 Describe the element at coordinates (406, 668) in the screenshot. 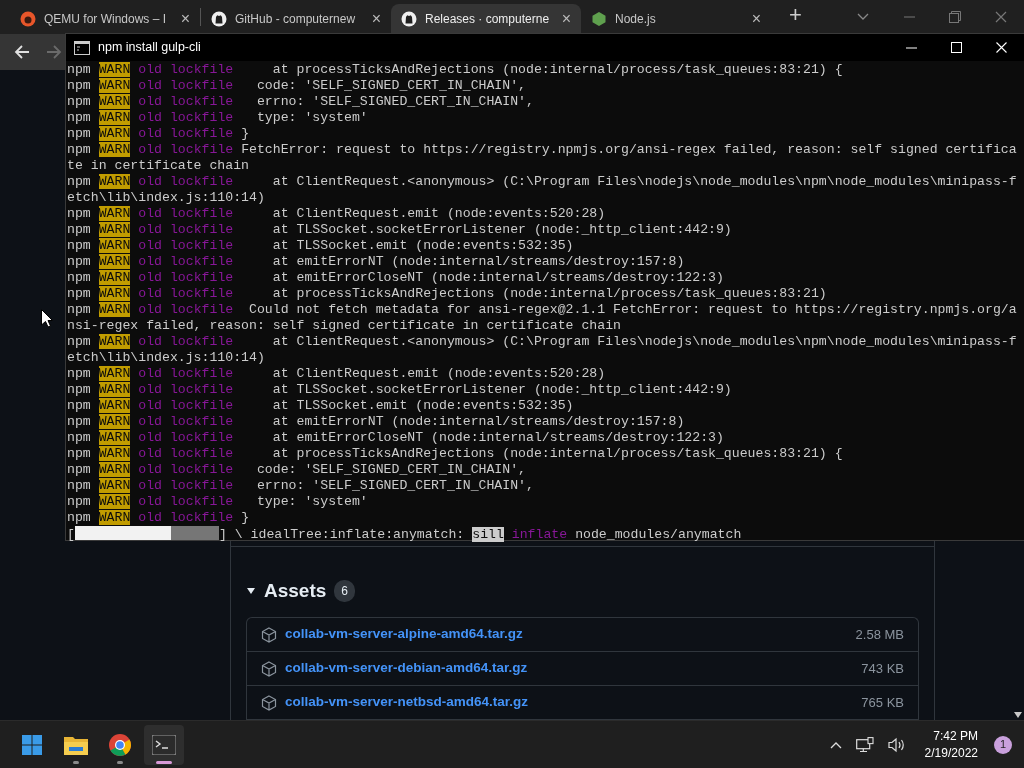

I see `asset-link: collab-vm-server-debian-amd64.tar.gz` at that location.